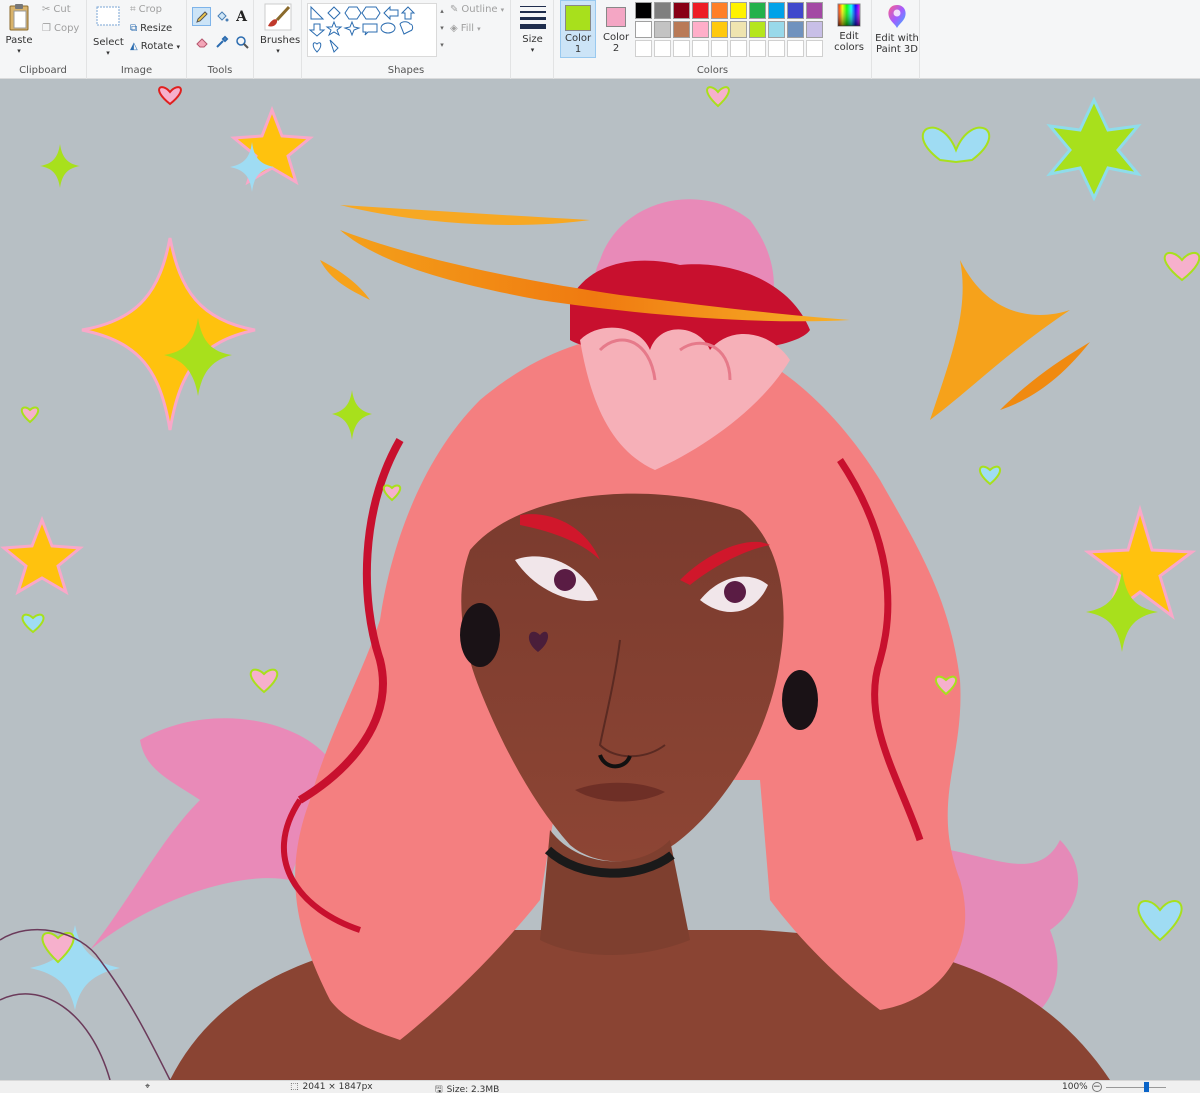  I want to click on text-tool: A, so click(241, 16).